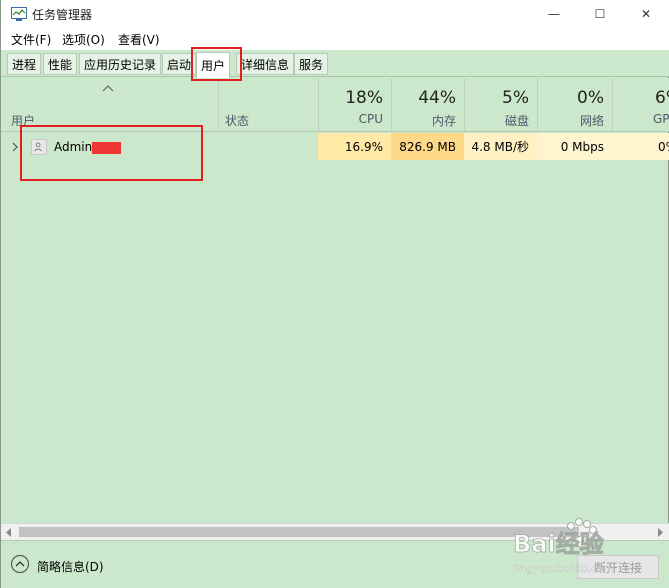 This screenshot has width=669, height=588. What do you see at coordinates (427, 146) in the screenshot?
I see `cell-memory: 826.9 MB` at bounding box center [427, 146].